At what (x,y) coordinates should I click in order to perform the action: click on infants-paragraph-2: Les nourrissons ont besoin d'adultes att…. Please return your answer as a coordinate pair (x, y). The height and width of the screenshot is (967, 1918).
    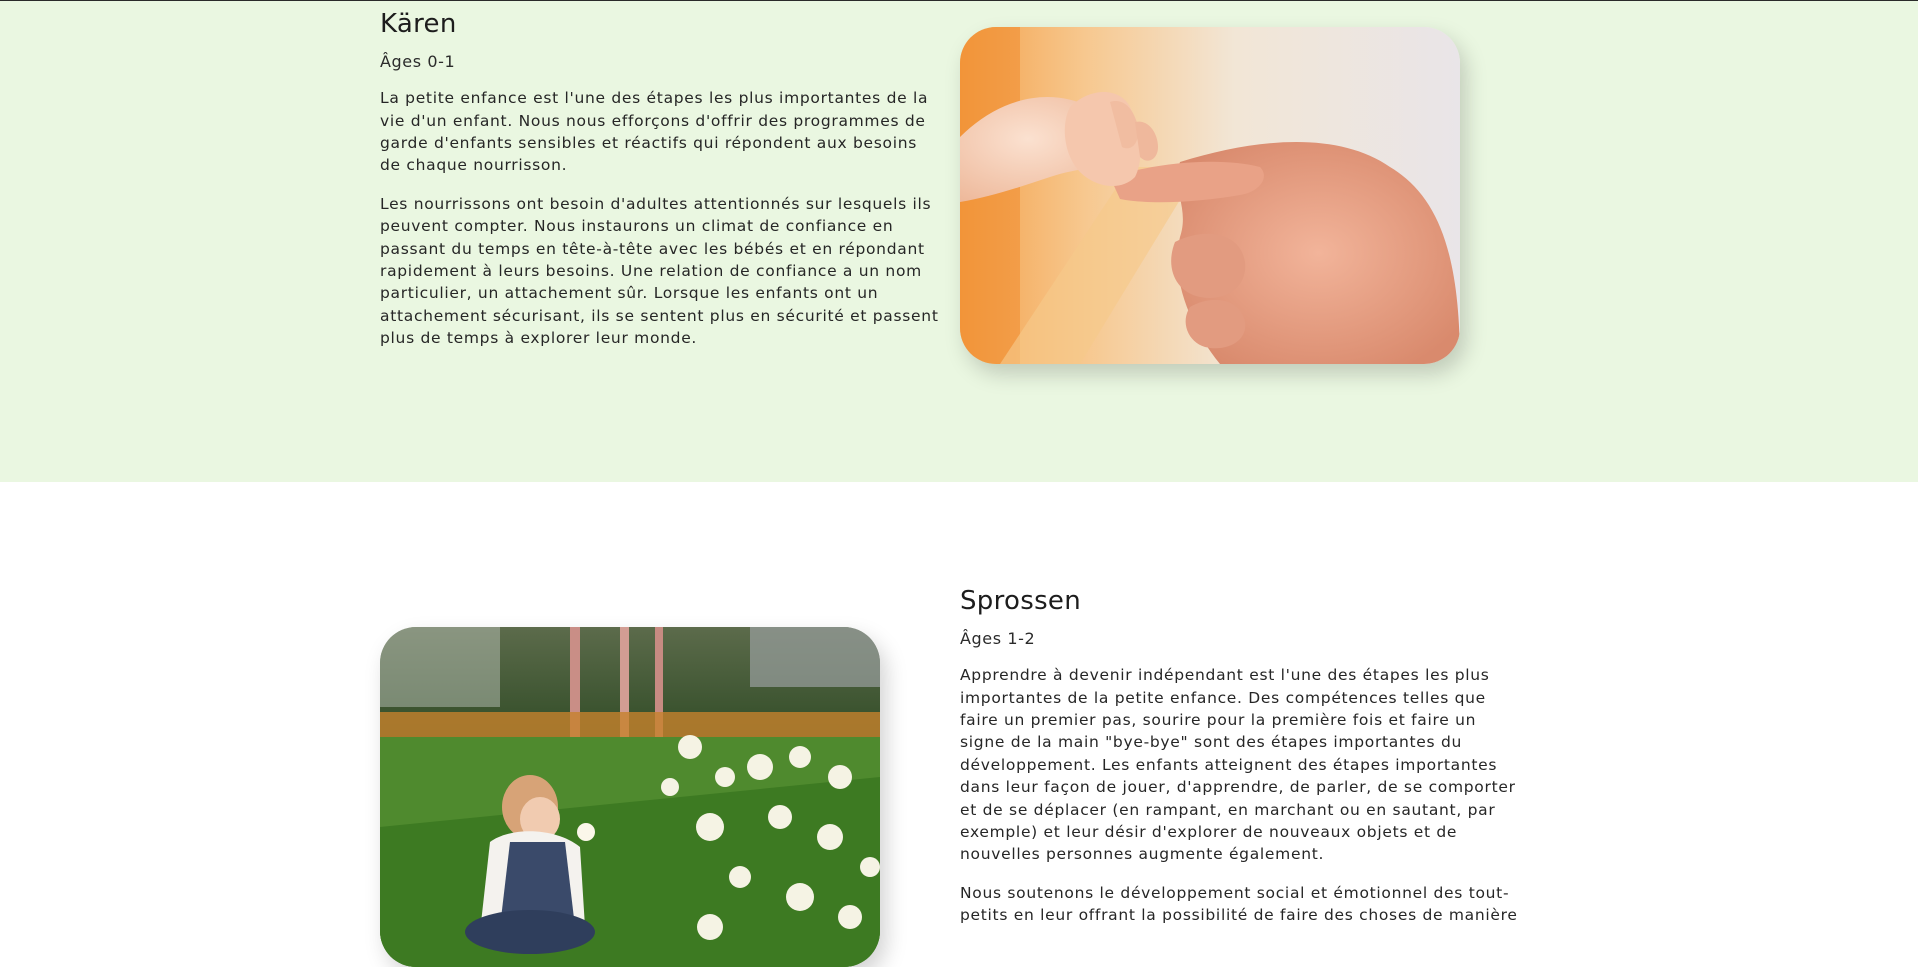
    Looking at the image, I should click on (659, 271).